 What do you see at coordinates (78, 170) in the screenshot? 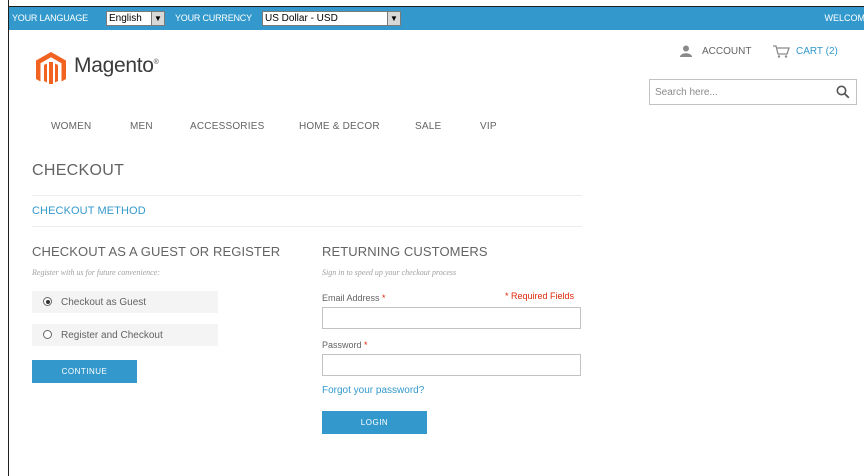
I see `page-title: CHECKOUT` at bounding box center [78, 170].